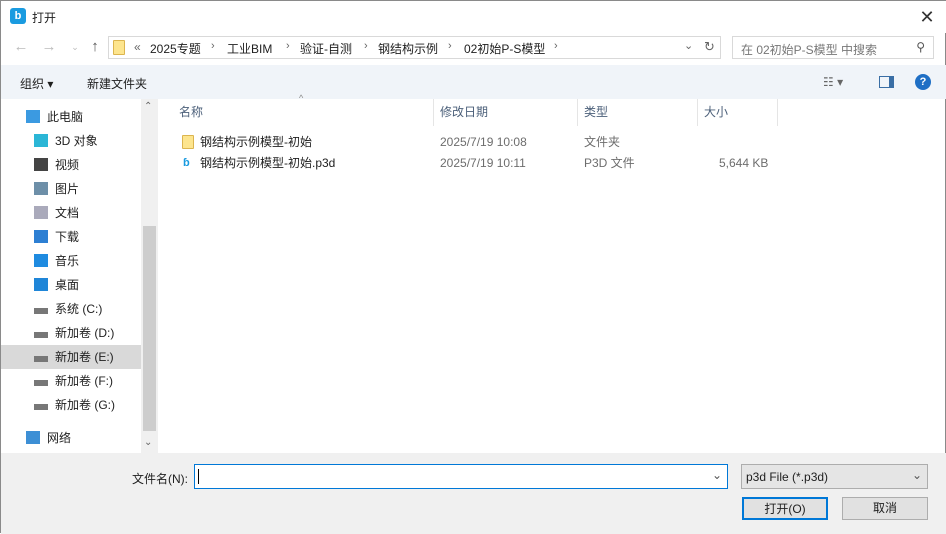 Image resolution: width=946 pixels, height=534 pixels. What do you see at coordinates (75, 47) in the screenshot?
I see `recent-dropdown: ⌄` at bounding box center [75, 47].